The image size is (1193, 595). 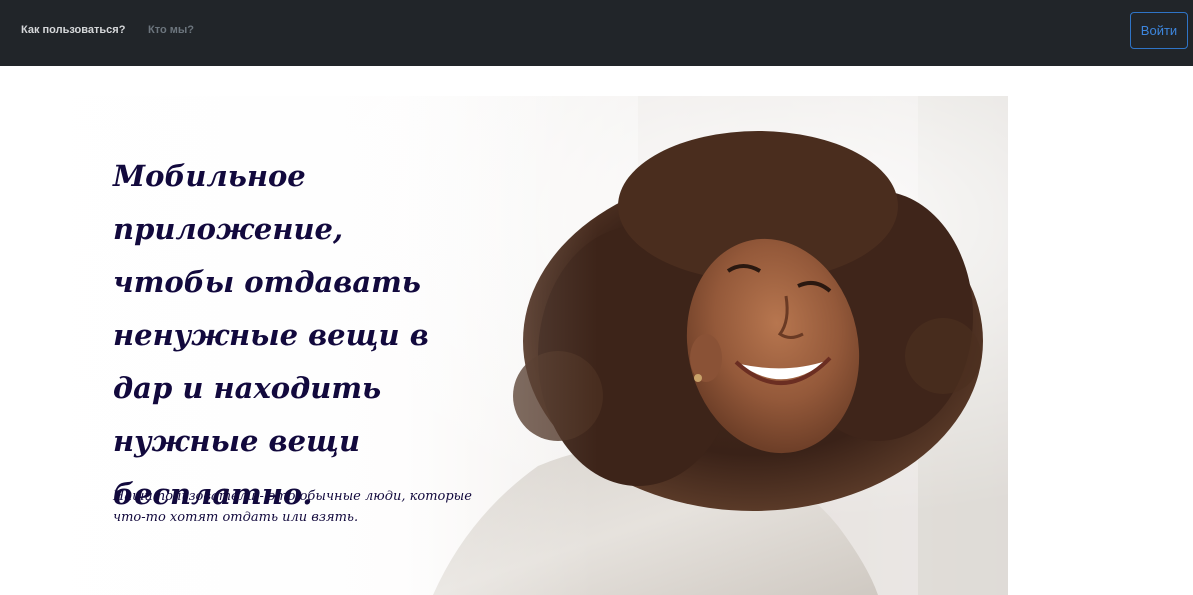 I want to click on nav-link-who-we-are: Кто мы?, so click(x=171, y=30).